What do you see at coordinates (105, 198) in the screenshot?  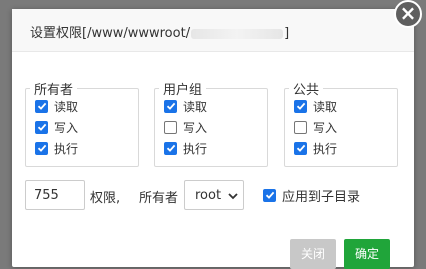 I see `permission-label: 权限,` at bounding box center [105, 198].